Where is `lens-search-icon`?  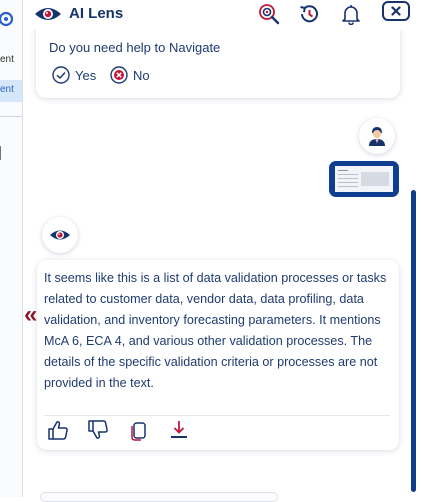 lens-search-icon is located at coordinates (269, 14).